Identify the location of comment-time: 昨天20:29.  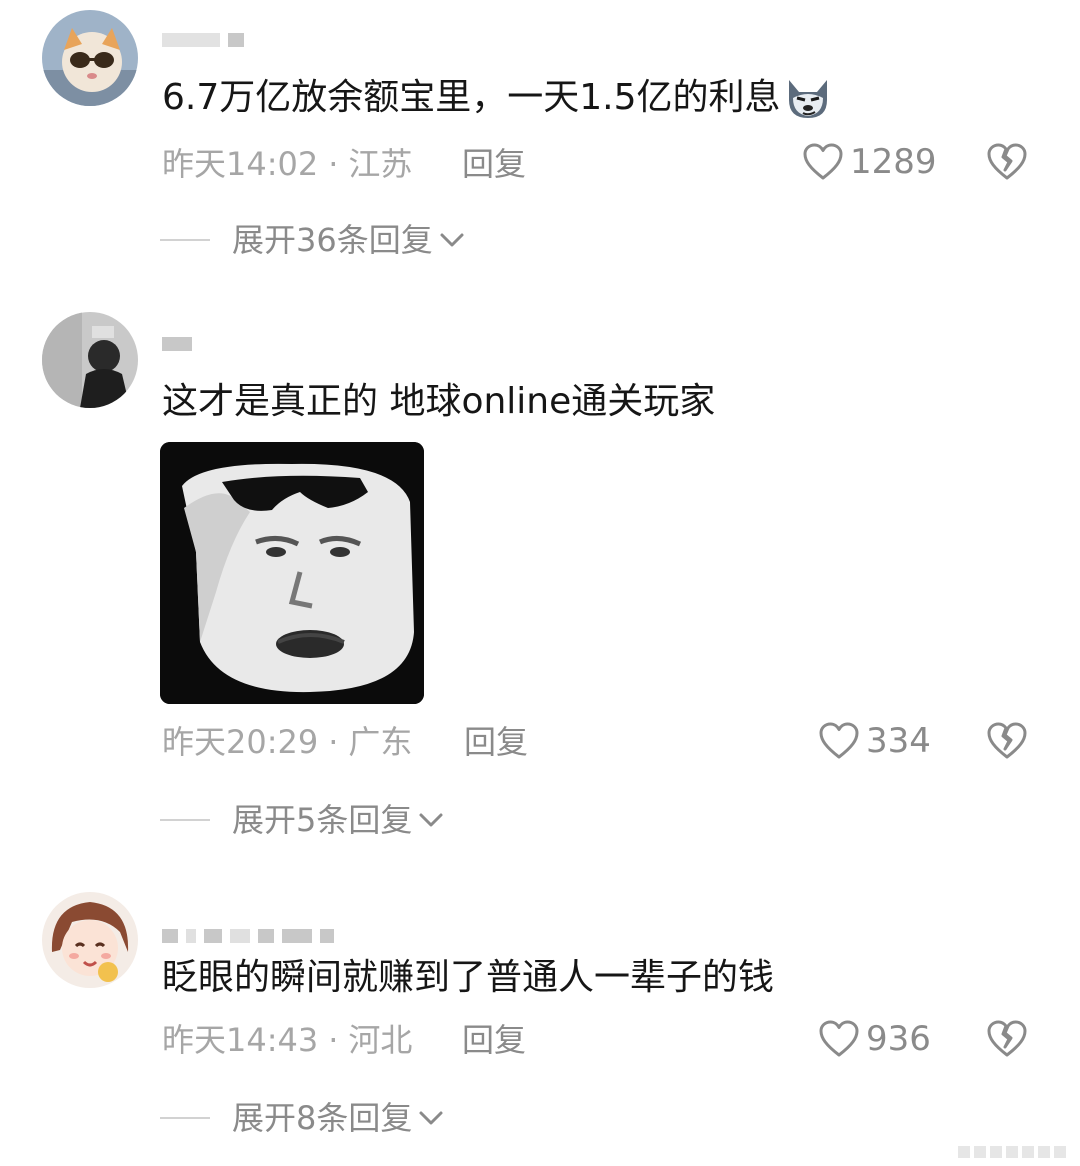
(240, 742).